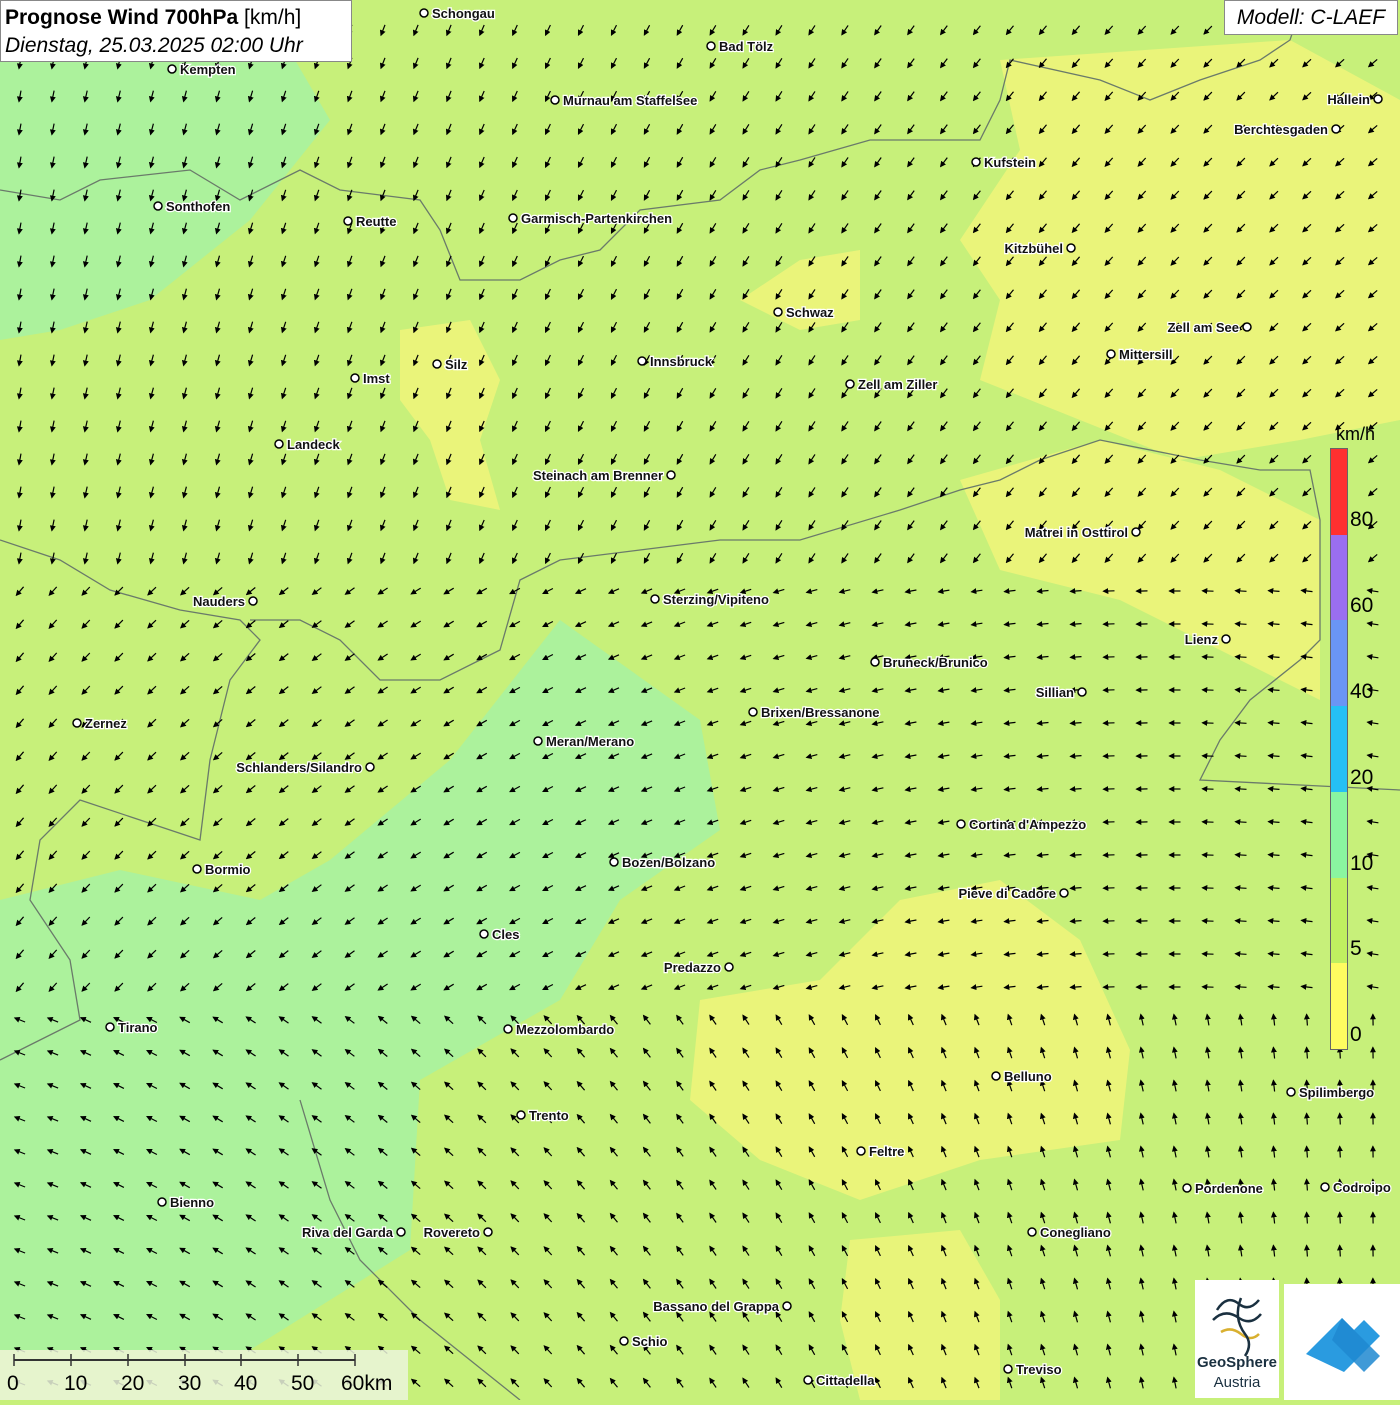 The image size is (1400, 1405). I want to click on legend-label: 60, so click(1361, 606).